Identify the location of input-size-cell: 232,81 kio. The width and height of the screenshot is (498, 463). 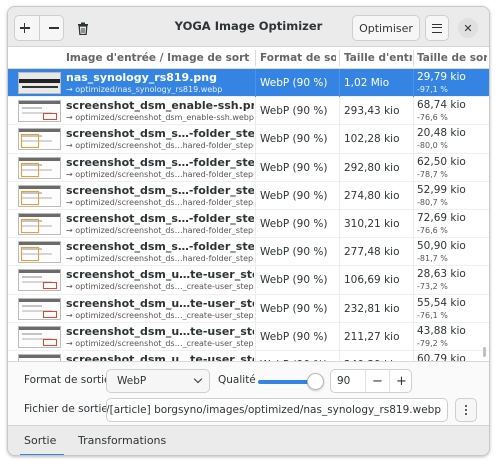
(372, 308).